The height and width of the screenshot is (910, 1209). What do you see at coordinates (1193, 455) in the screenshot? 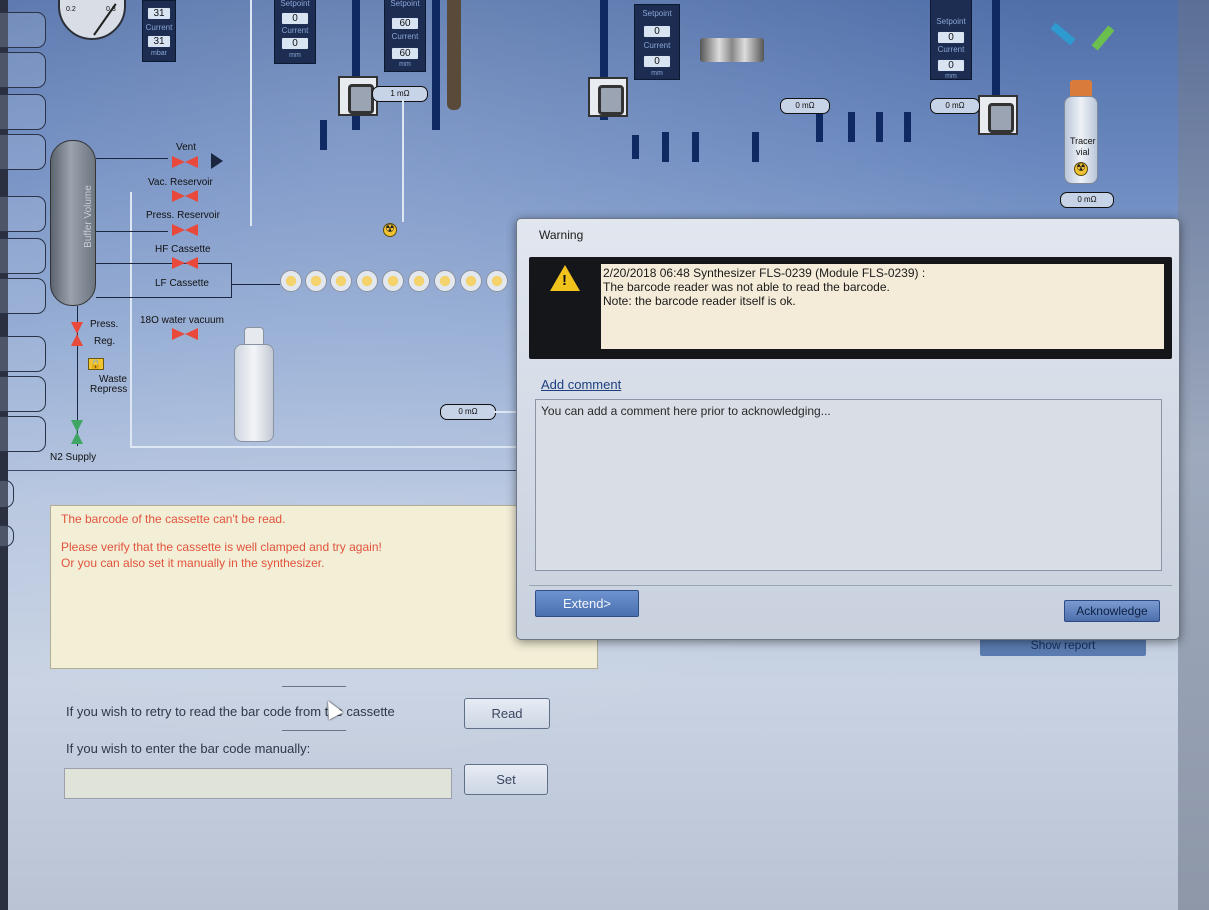
I see `screen-right-edge` at bounding box center [1193, 455].